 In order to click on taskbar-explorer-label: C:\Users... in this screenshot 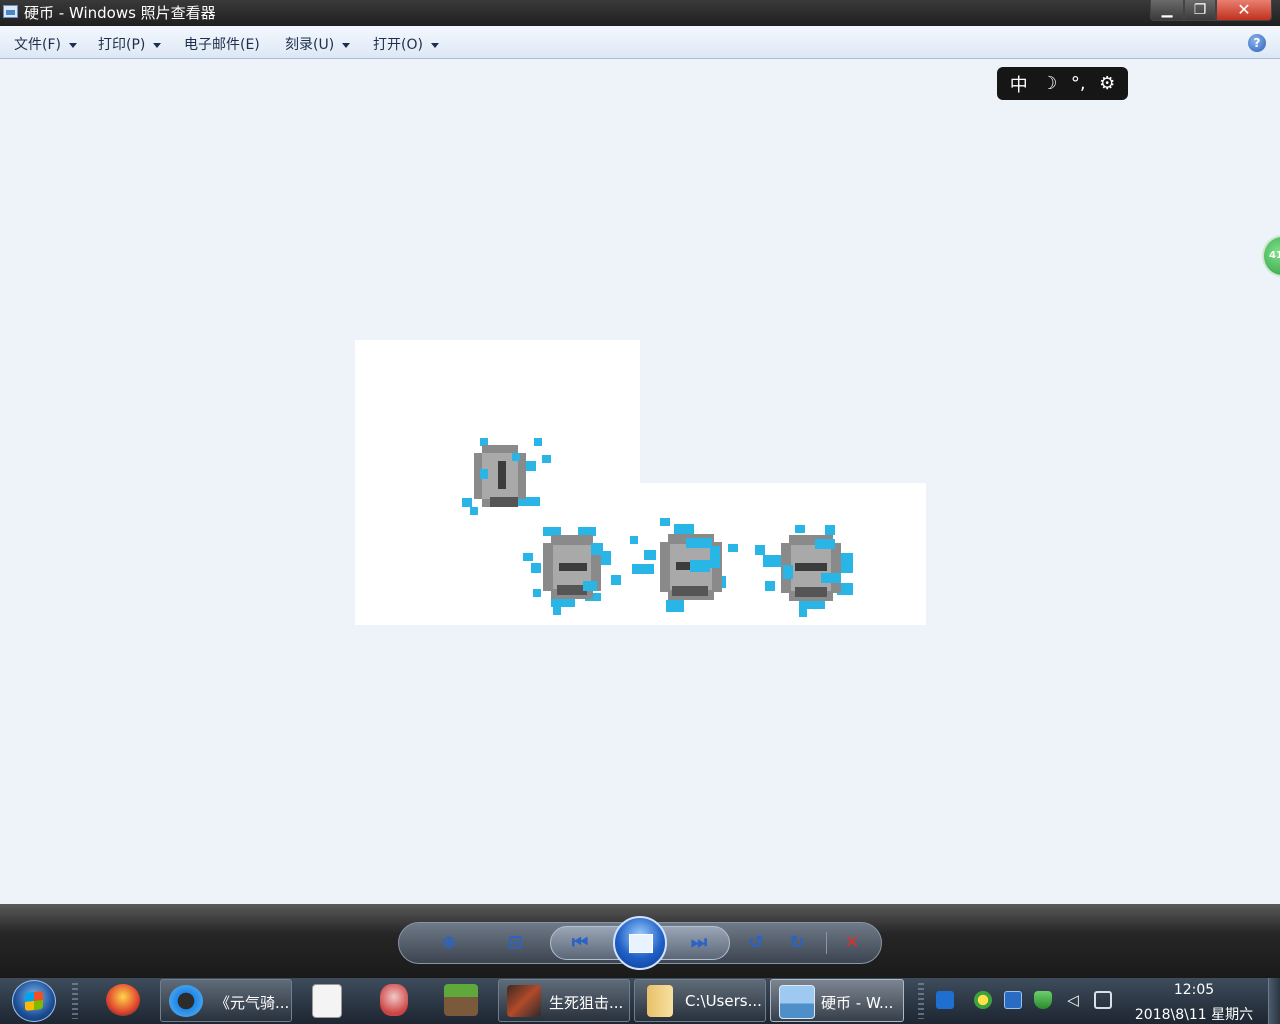, I will do `click(723, 1001)`.